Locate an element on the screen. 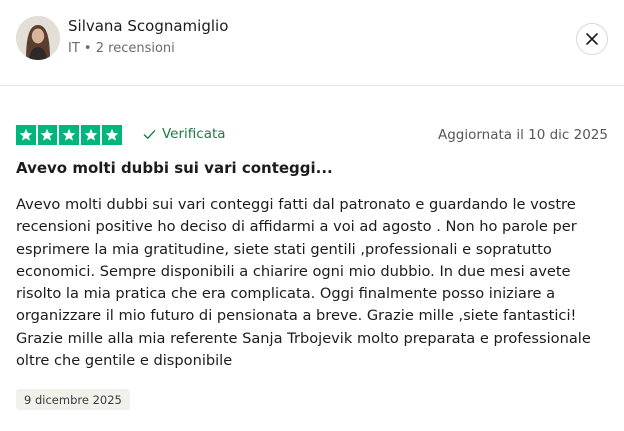 This screenshot has height=431, width=624. reviewer-country: IT is located at coordinates (74, 48).